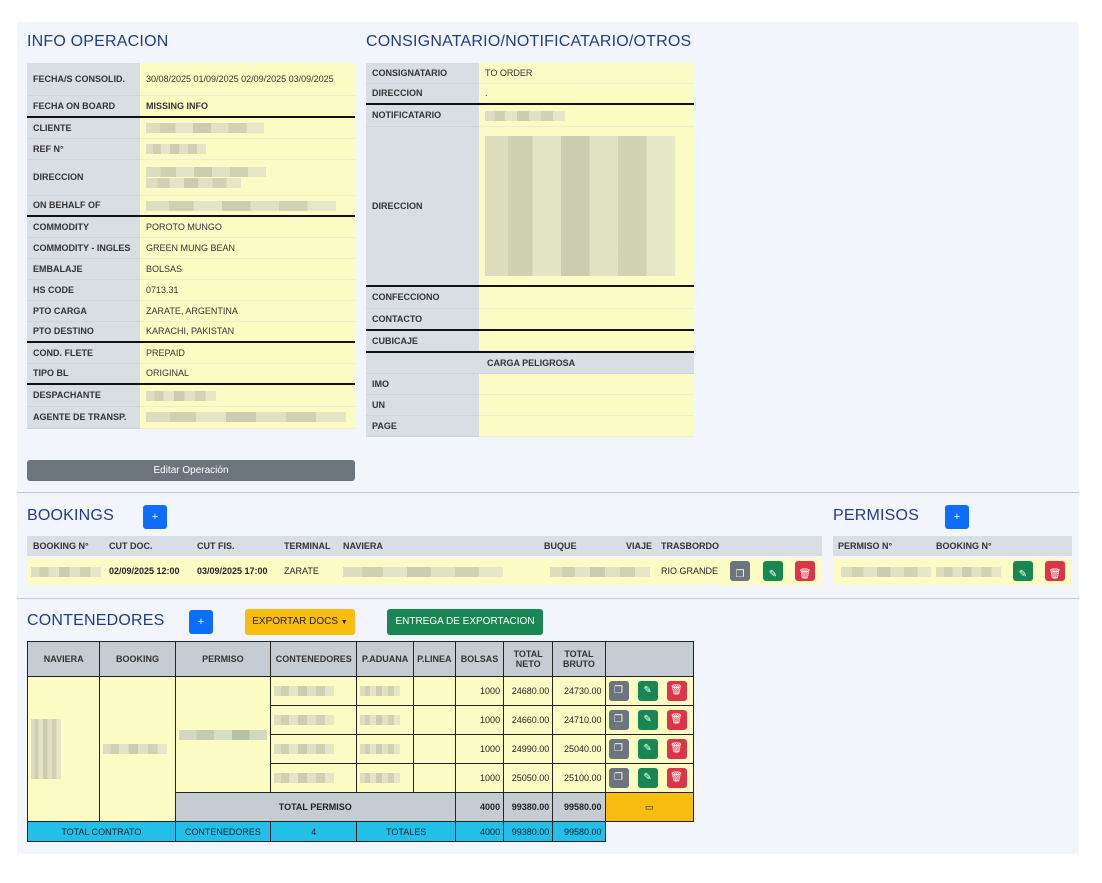 Image resolution: width=1102 pixels, height=883 pixels. I want to click on row-label: TIPO BL, so click(83, 374).